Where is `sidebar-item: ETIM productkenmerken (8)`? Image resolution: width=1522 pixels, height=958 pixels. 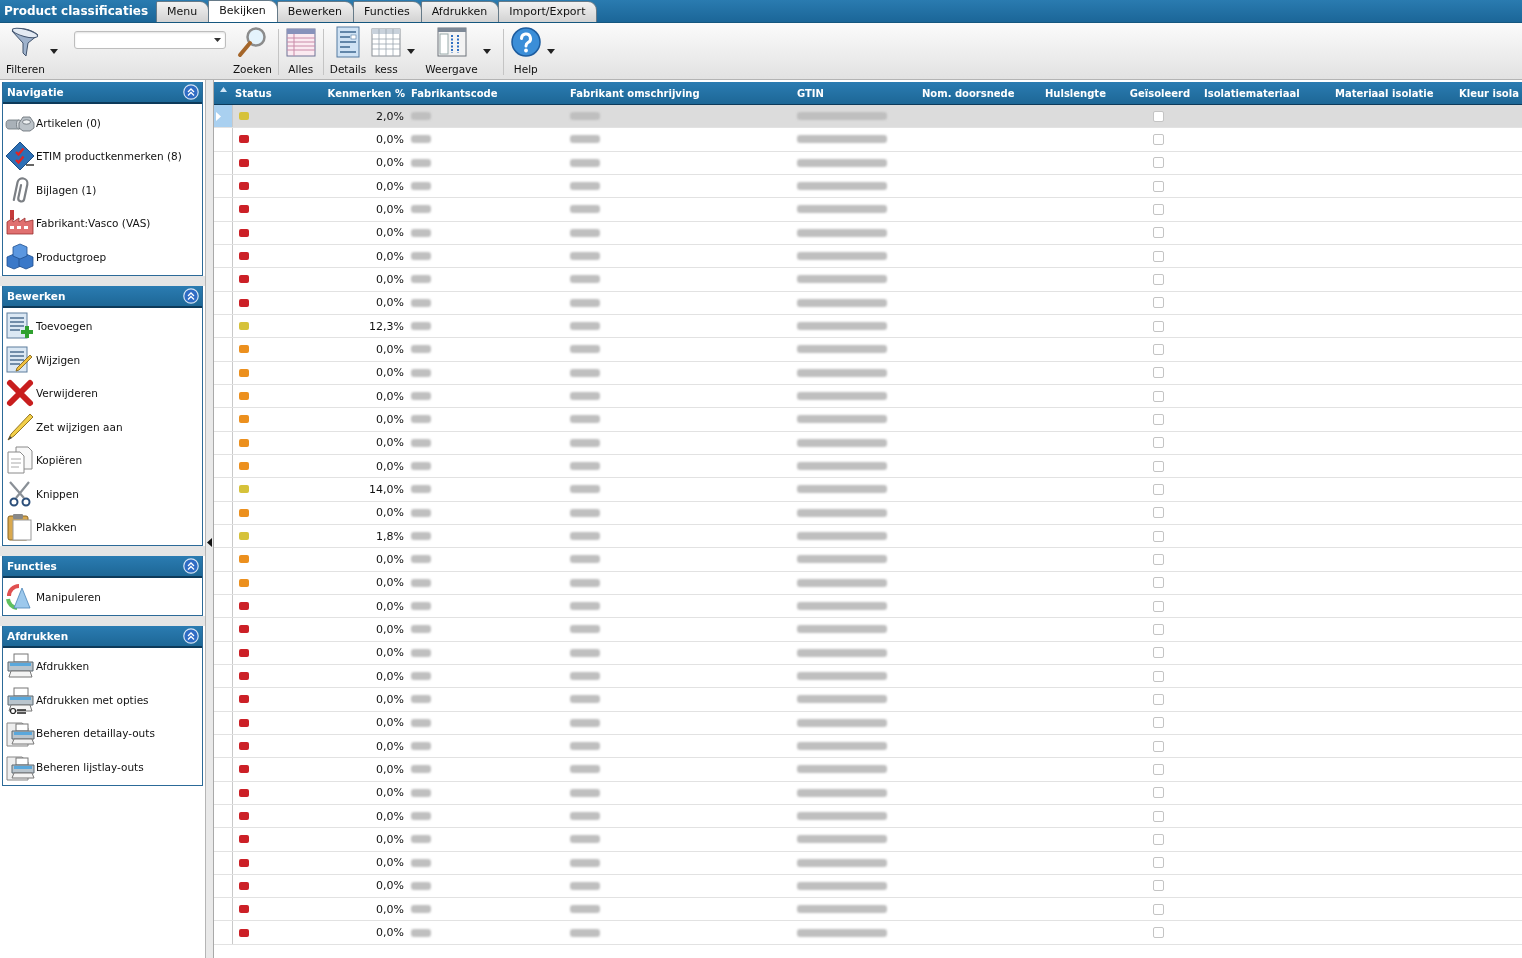
sidebar-item: ETIM productkenmerken (8) is located at coordinates (102, 156).